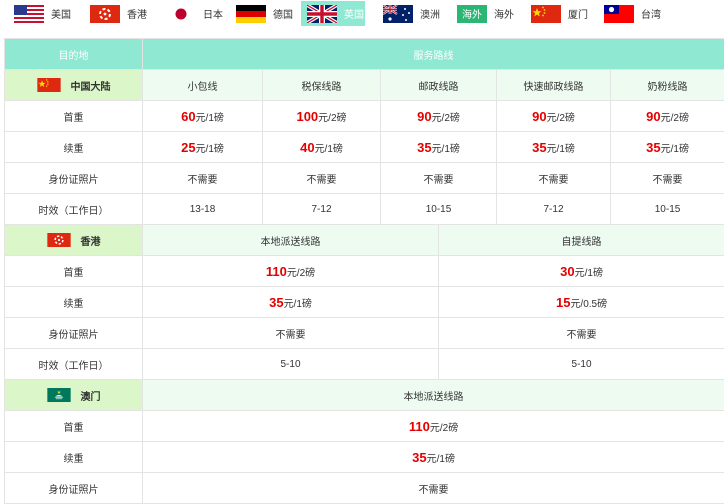 The image size is (724, 504). I want to click on mo-flag-icon, so click(58, 395).